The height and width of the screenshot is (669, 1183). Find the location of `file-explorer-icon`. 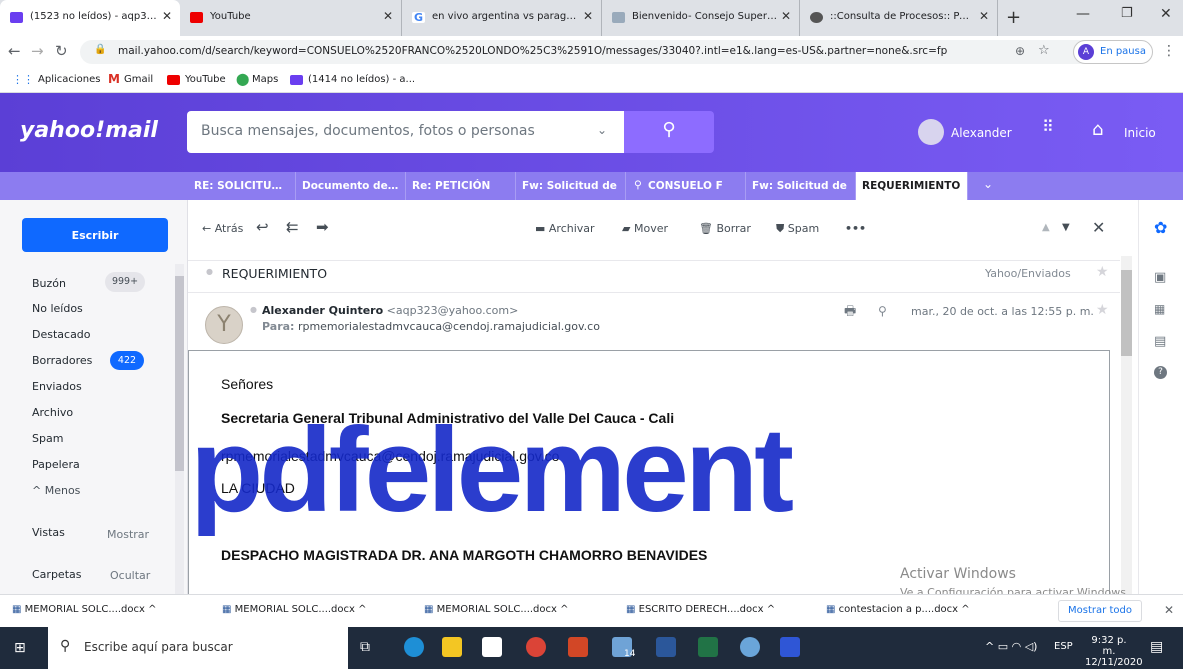

file-explorer-icon is located at coordinates (452, 647).